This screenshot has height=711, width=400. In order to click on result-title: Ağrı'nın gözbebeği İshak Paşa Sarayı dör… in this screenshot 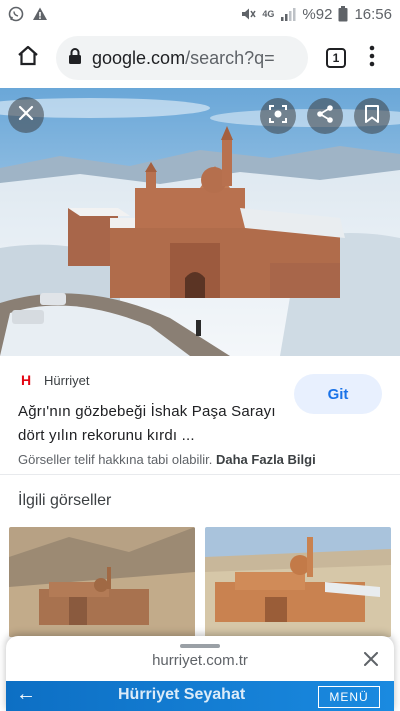, I will do `click(153, 424)`.